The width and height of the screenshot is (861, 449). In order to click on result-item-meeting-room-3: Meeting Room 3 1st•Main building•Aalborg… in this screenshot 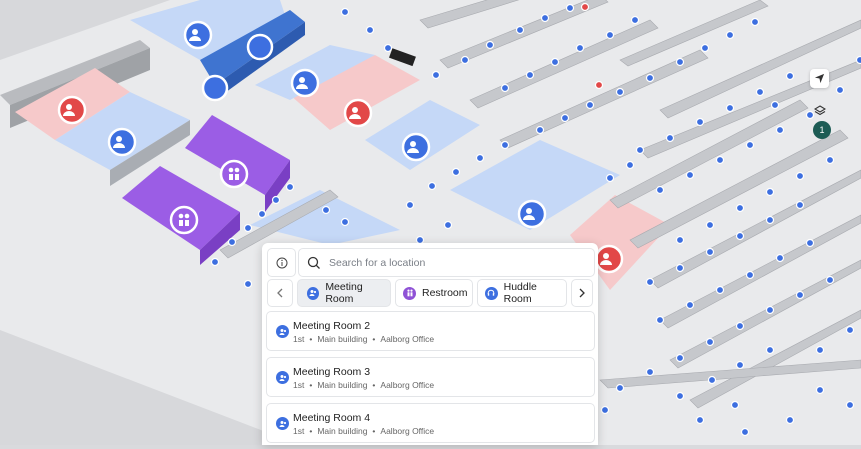, I will do `click(430, 377)`.